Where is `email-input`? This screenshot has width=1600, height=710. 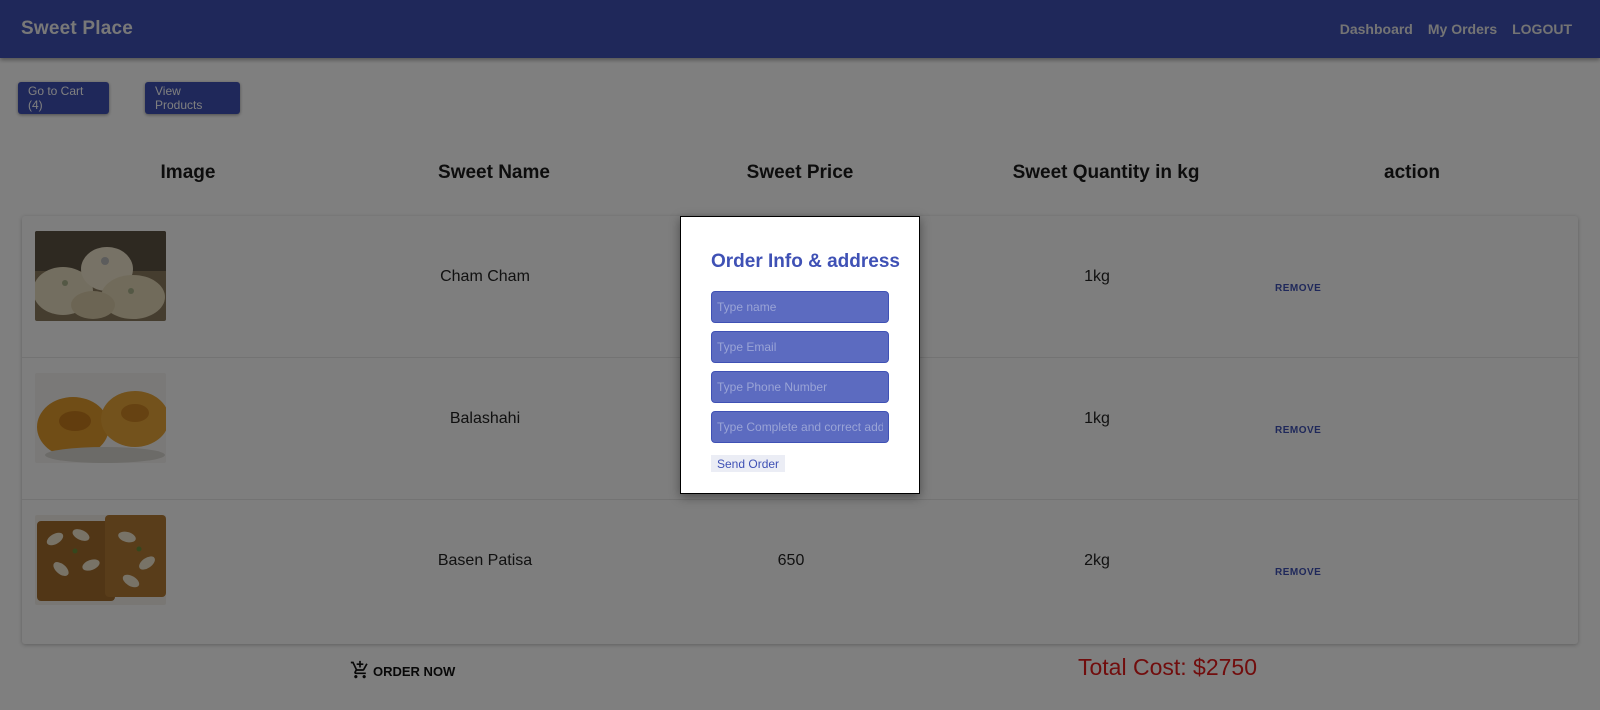 email-input is located at coordinates (800, 347).